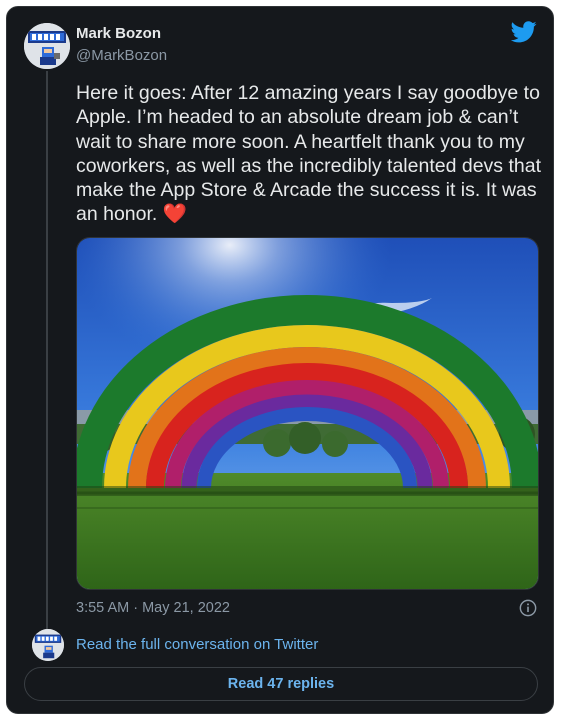 The width and height of the screenshot is (562, 720). Describe the element at coordinates (118, 33) in the screenshot. I see `author-name: Mark Bozon` at that location.